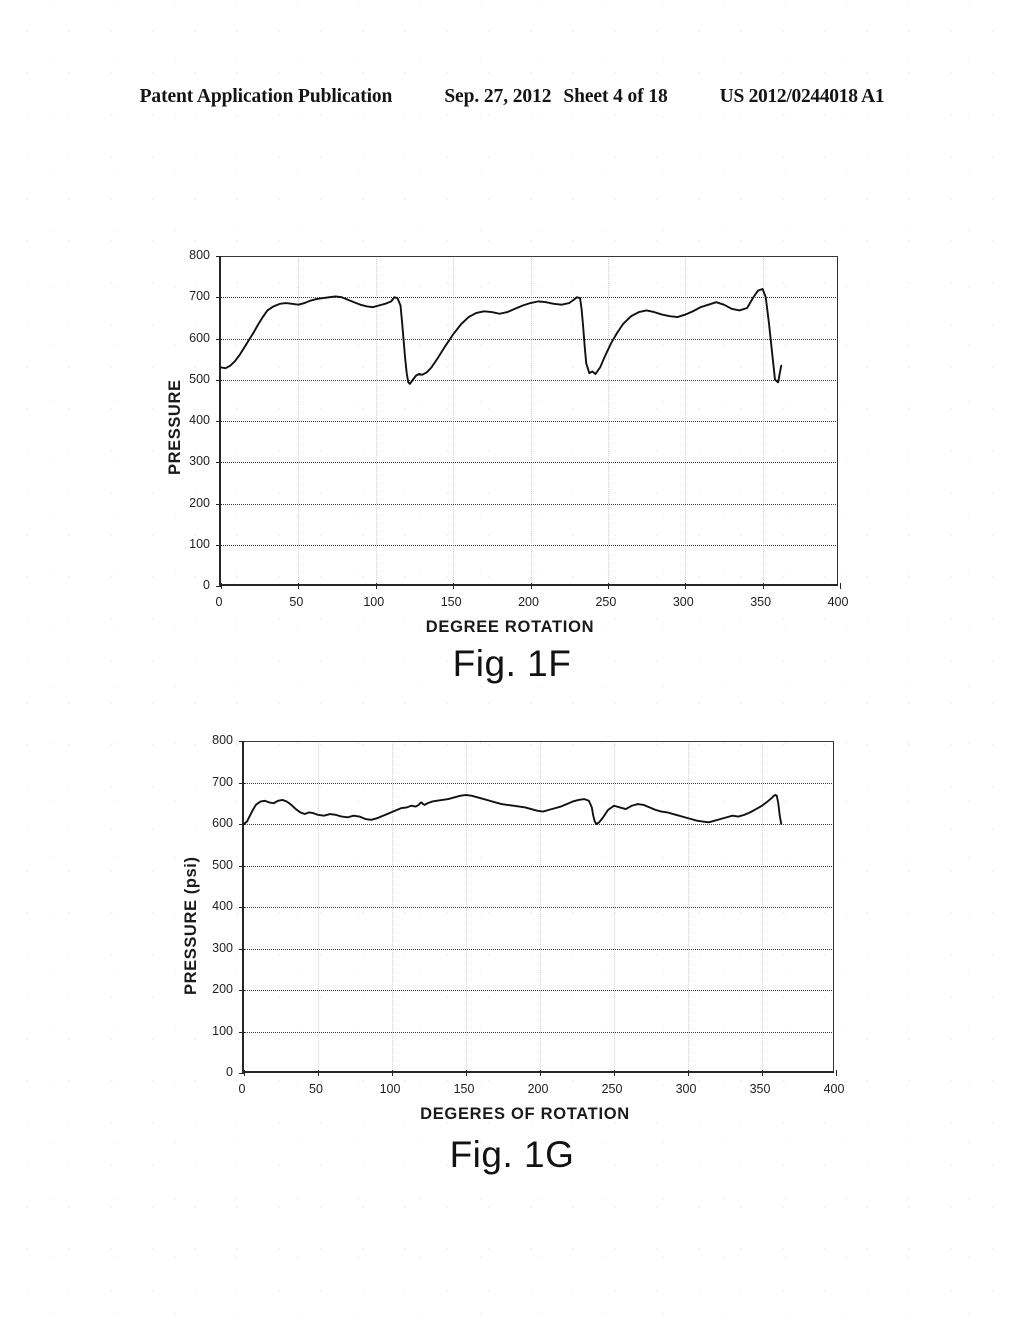 The height and width of the screenshot is (1320, 1024). I want to click on header-date-label: Sep. 27, 2012, so click(498, 96).